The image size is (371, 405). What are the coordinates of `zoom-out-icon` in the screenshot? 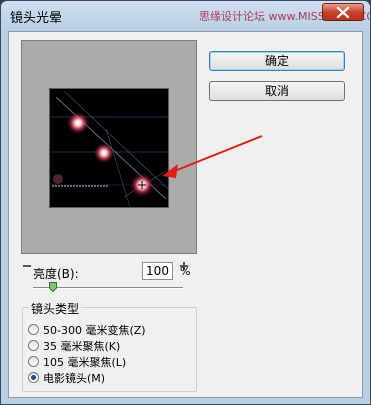 It's located at (27, 266).